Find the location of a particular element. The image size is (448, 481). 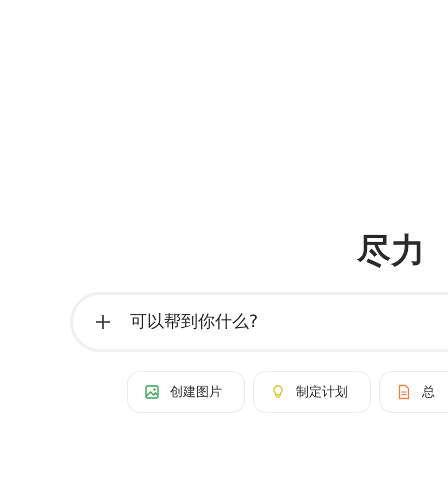

page-heading: 尽力 is located at coordinates (391, 251).